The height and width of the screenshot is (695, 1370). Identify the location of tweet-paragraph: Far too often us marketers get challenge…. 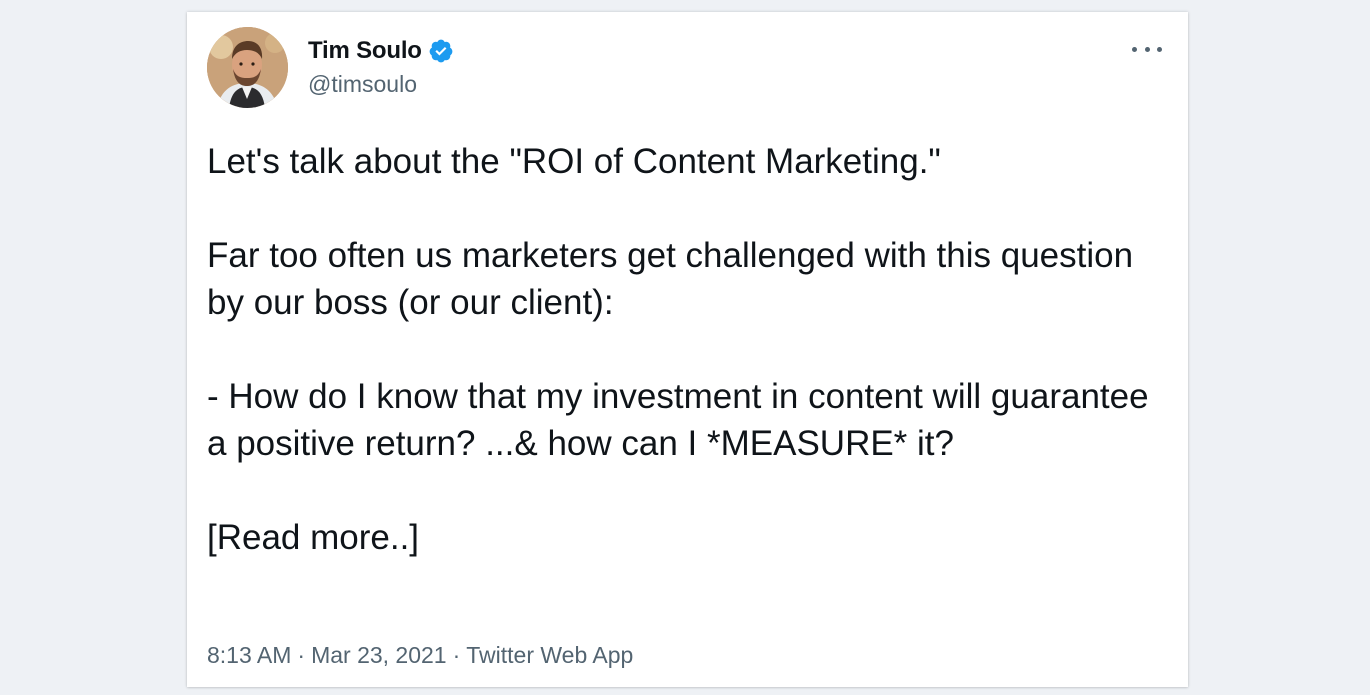
(670, 279).